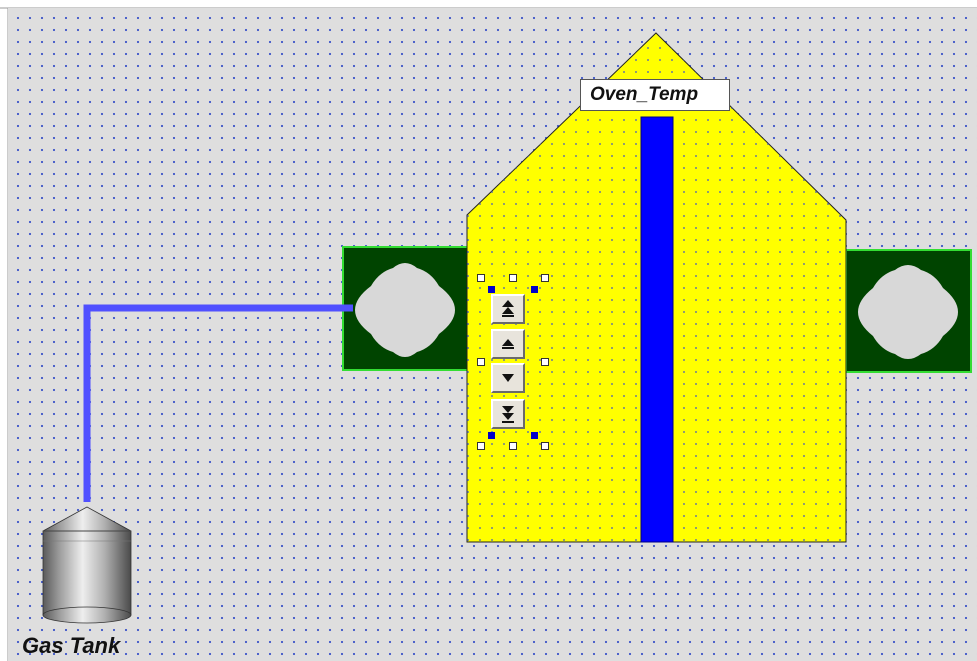 The height and width of the screenshot is (661, 977). I want to click on gas-tank-icon, so click(87, 565).